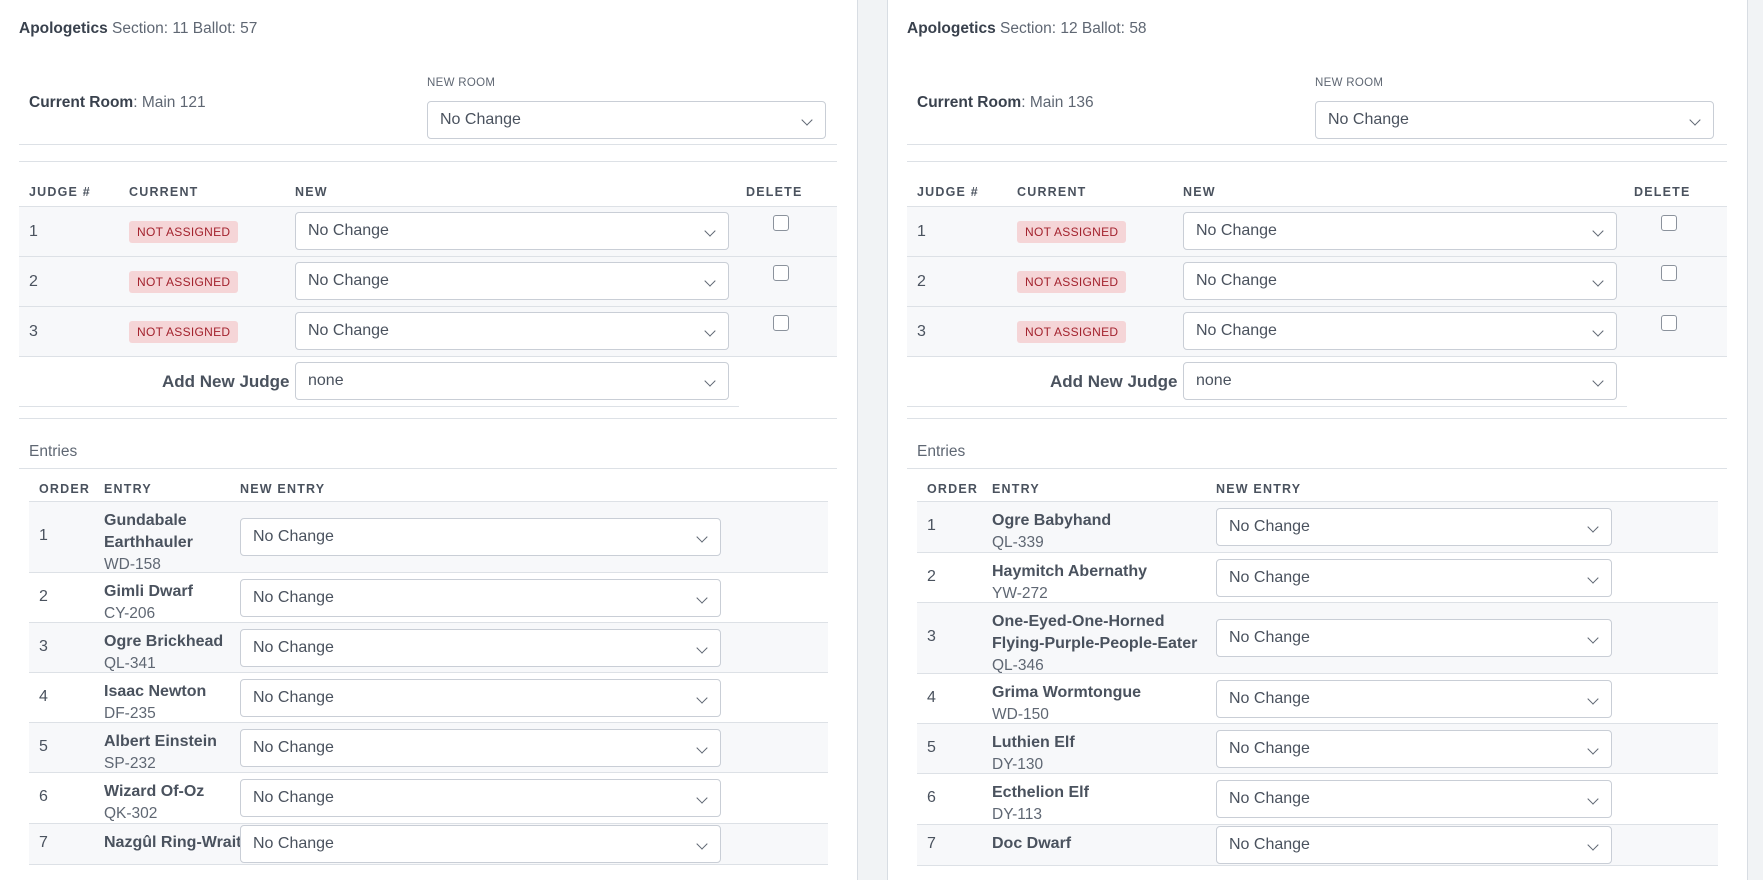 This screenshot has width=1763, height=880. What do you see at coordinates (43, 746) in the screenshot?
I see `entry-order: 5` at bounding box center [43, 746].